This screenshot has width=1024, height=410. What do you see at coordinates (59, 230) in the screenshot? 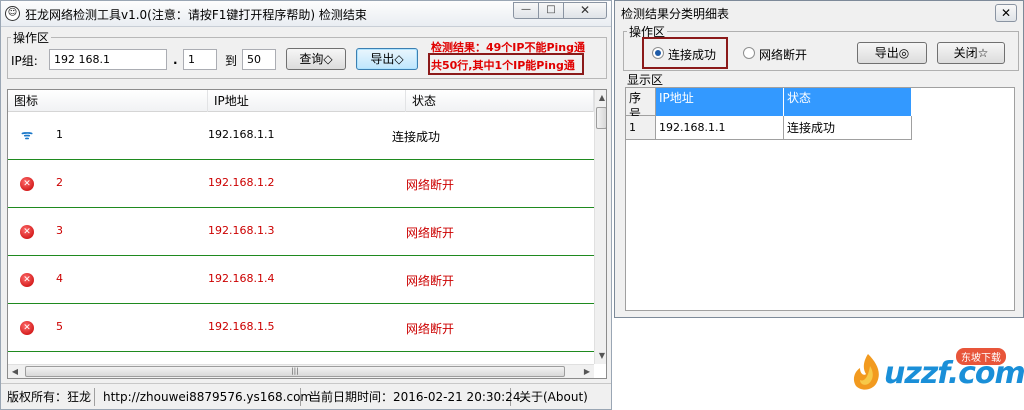
I see `row-index: 3` at bounding box center [59, 230].